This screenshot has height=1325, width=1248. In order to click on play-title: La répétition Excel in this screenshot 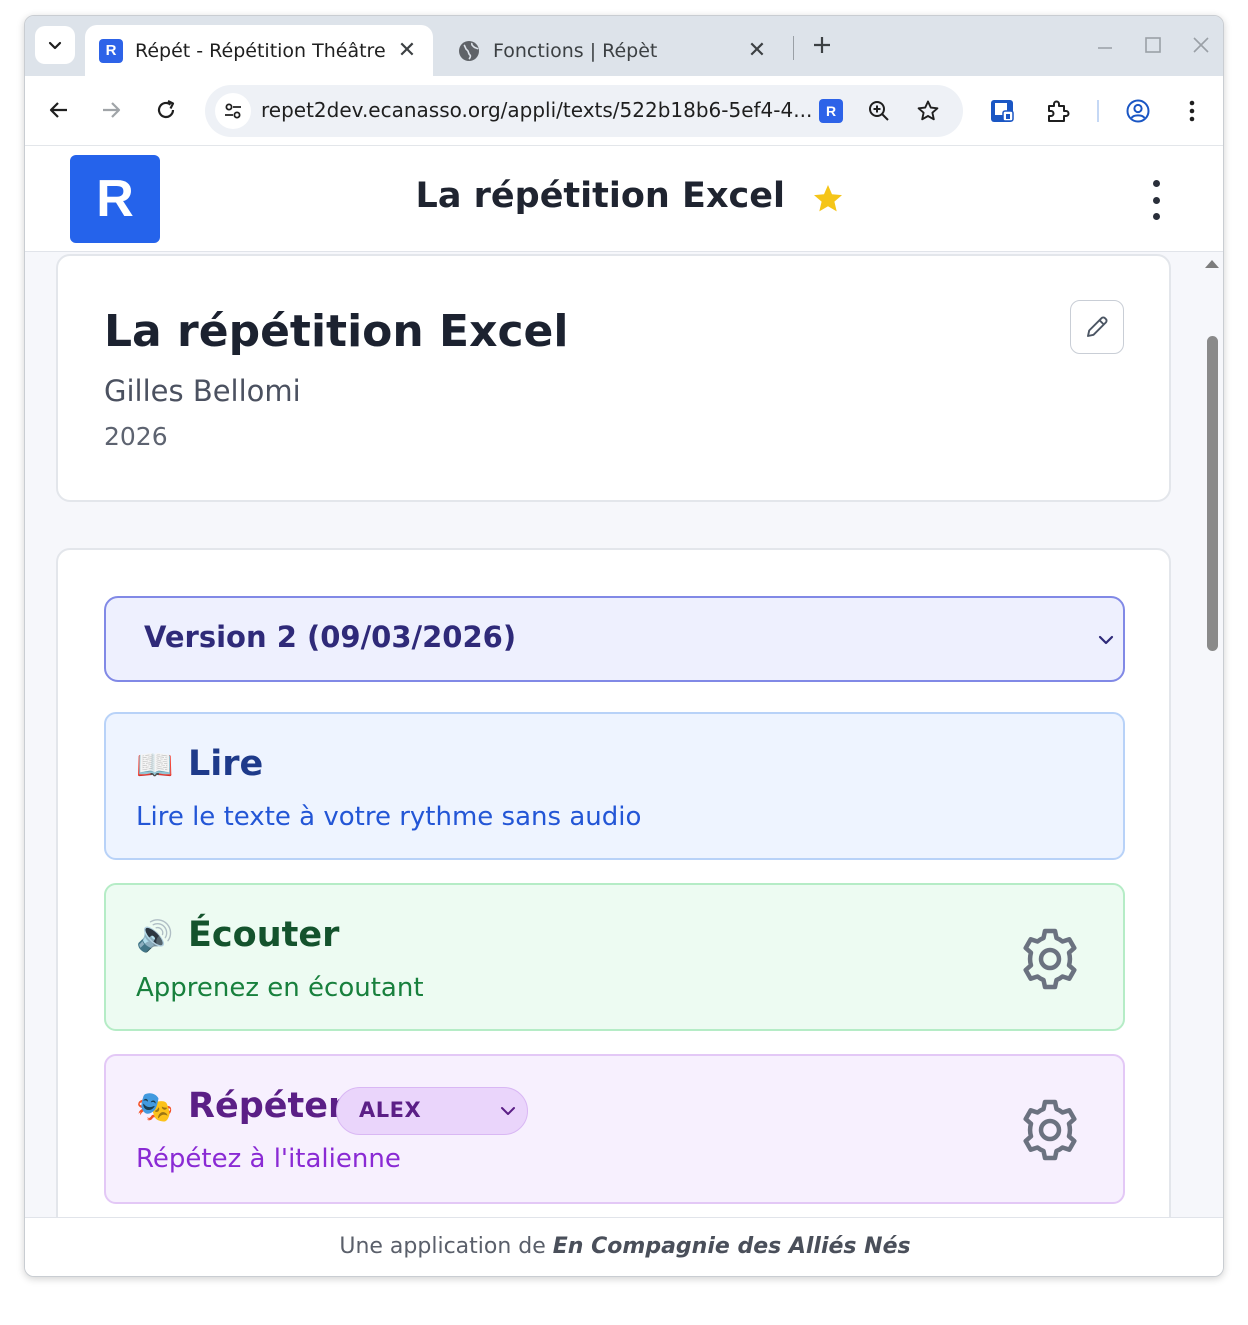, I will do `click(336, 331)`.